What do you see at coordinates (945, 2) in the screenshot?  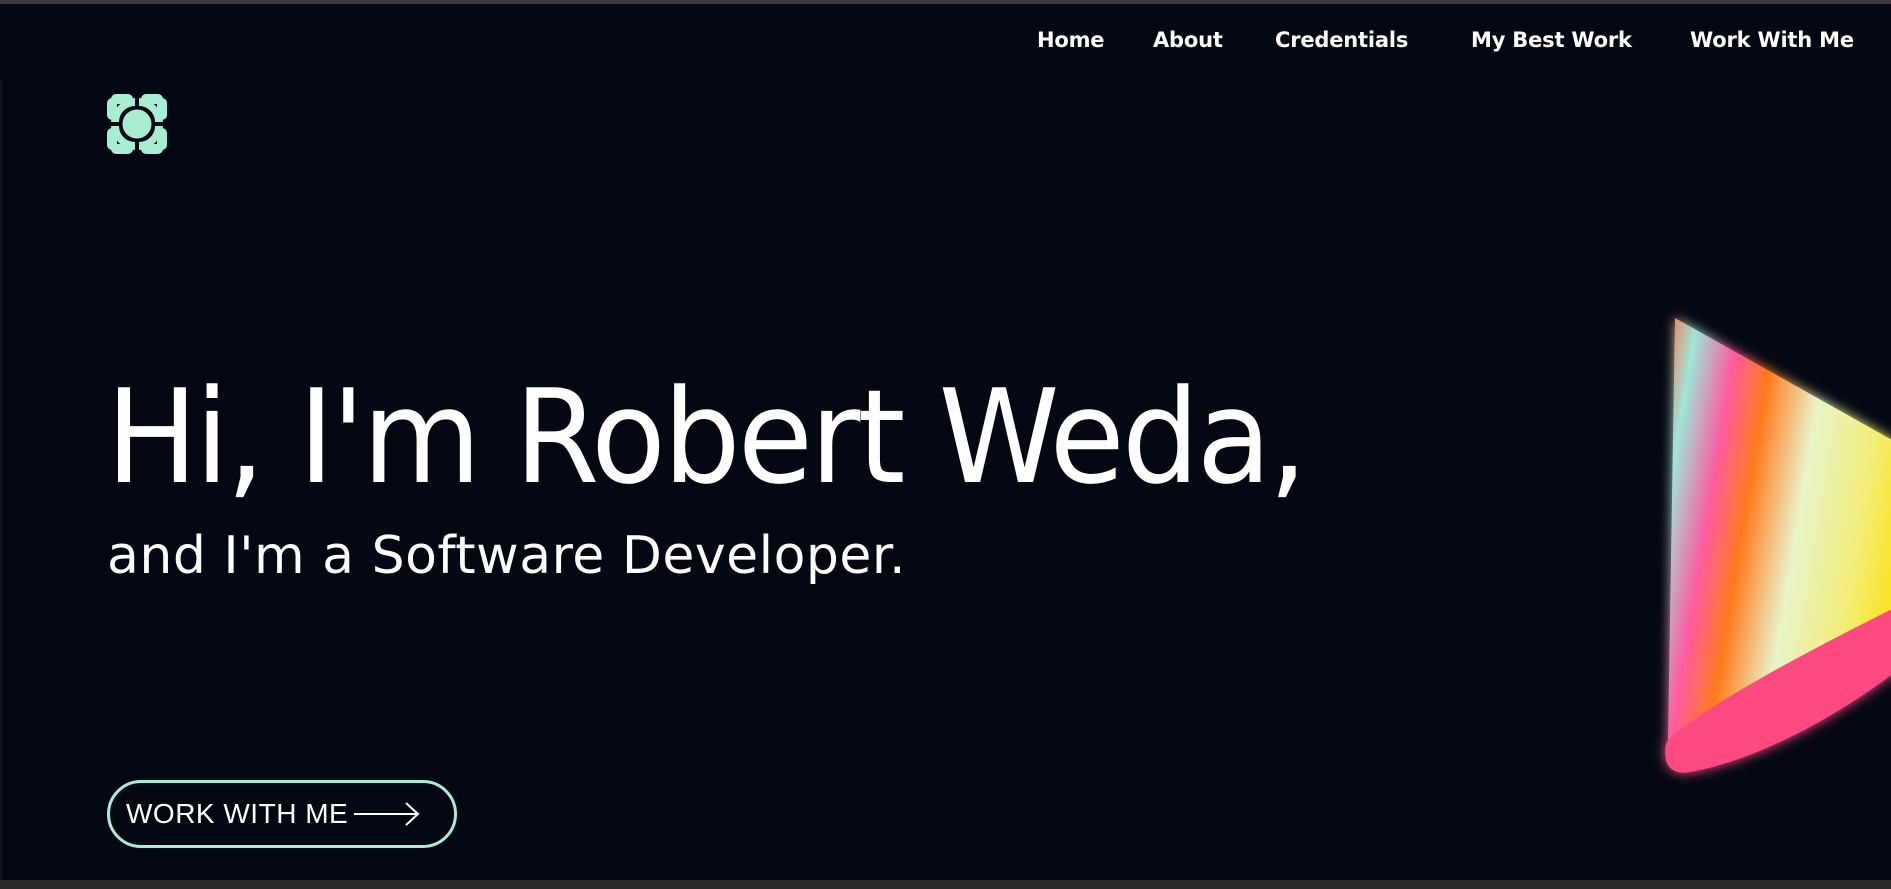 I see `window-top-border` at bounding box center [945, 2].